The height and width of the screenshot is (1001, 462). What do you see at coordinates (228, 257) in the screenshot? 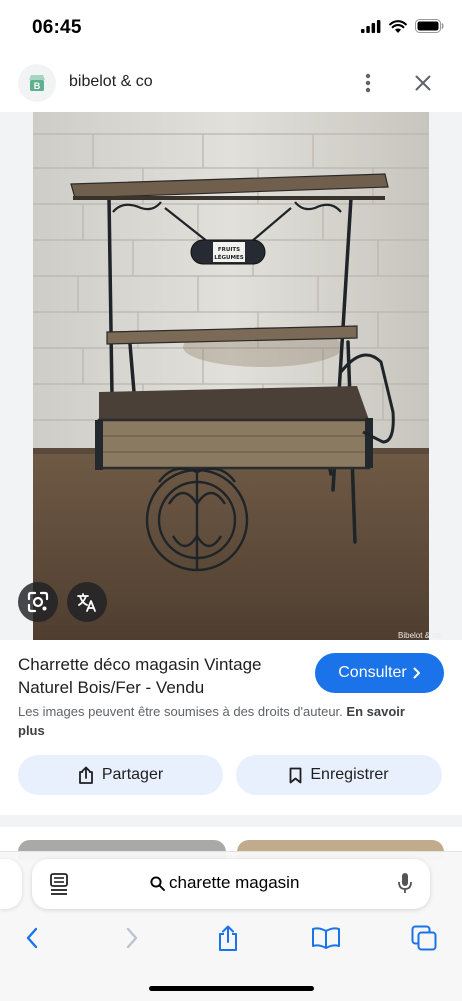
I see `sign-line2: LÉGUMES` at bounding box center [228, 257].